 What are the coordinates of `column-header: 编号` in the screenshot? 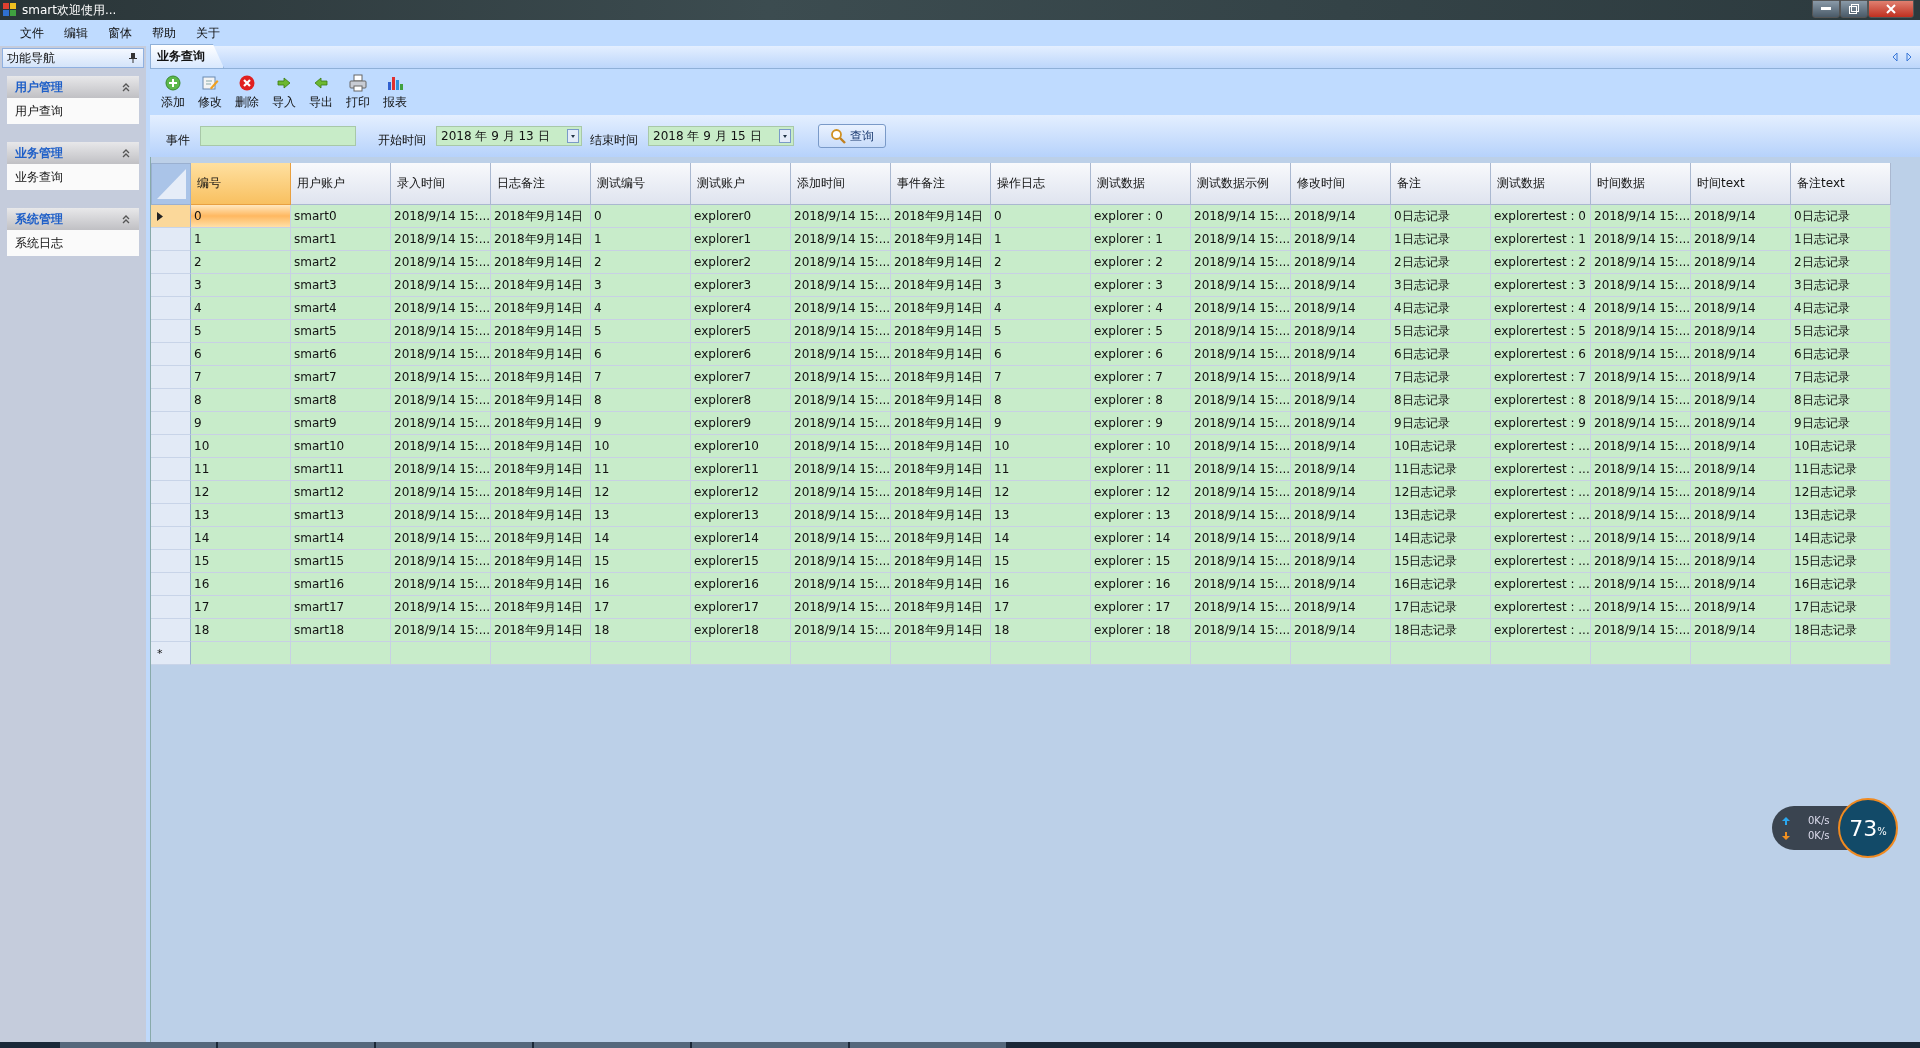 It's located at (241, 184).